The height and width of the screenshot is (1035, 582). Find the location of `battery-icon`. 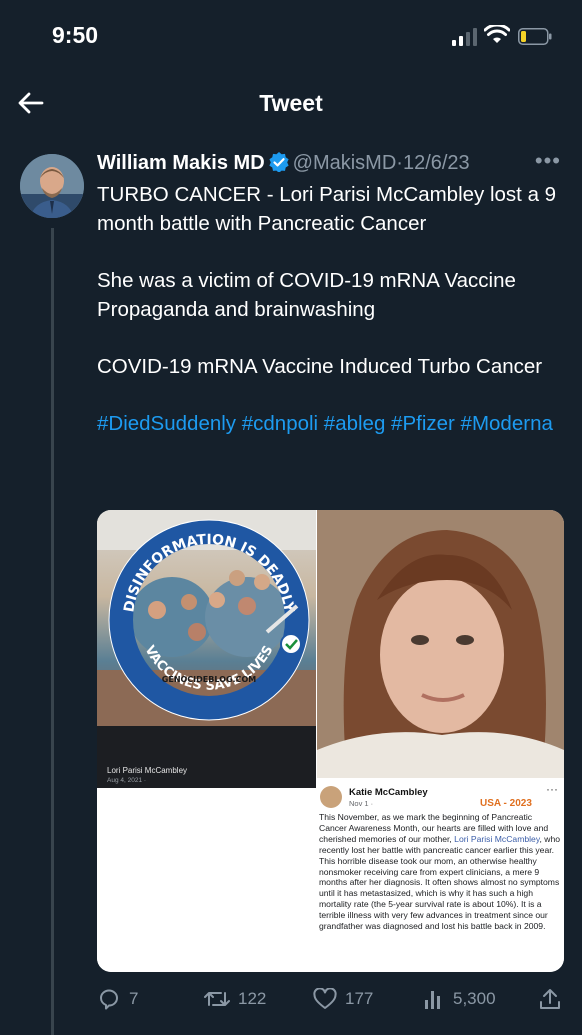

battery-icon is located at coordinates (535, 36).